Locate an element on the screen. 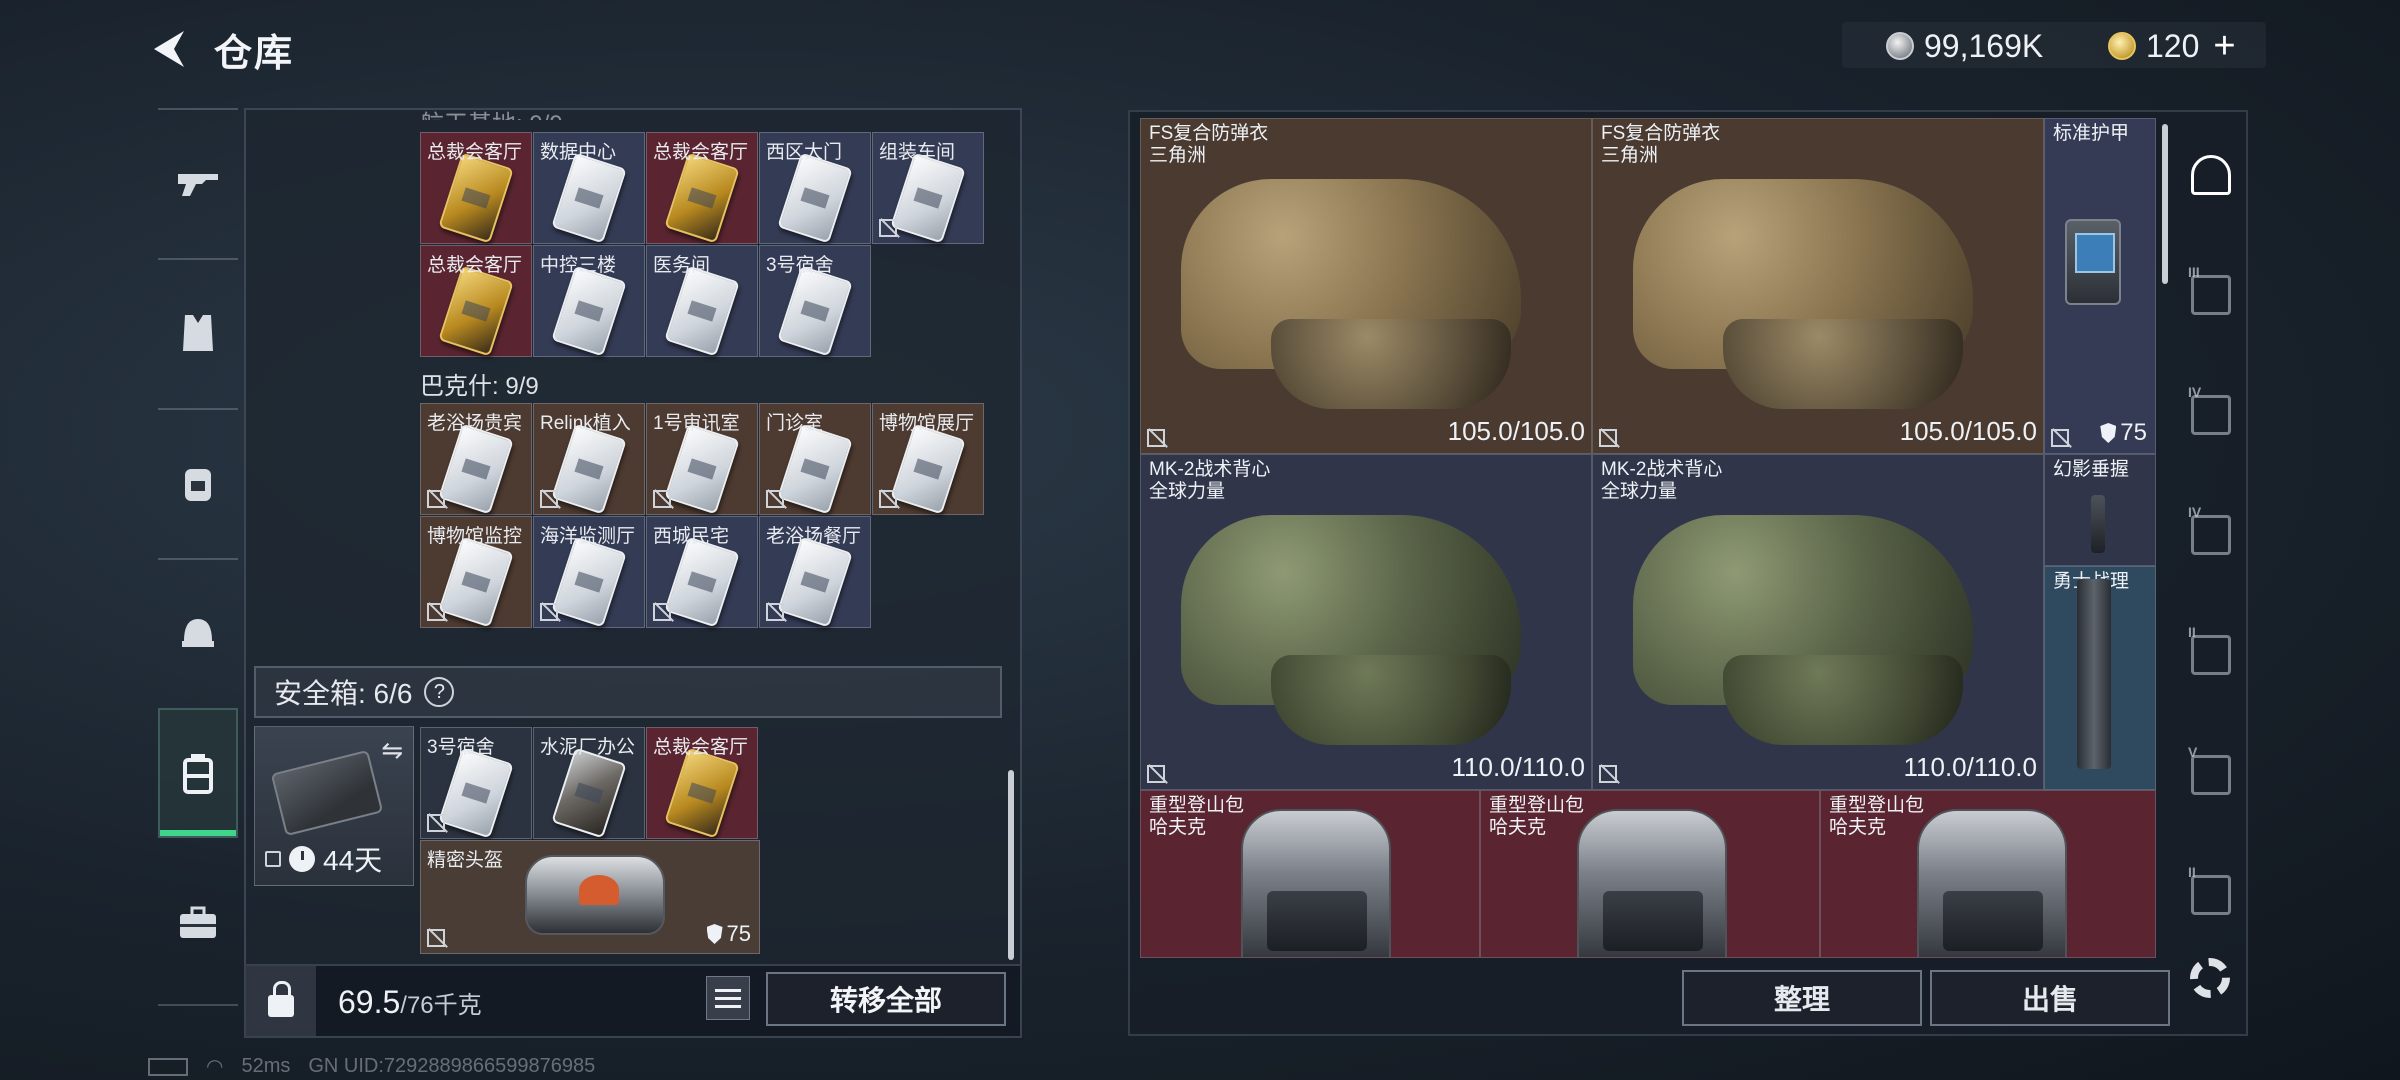  weight-max: /76千克 is located at coordinates (441, 1005).